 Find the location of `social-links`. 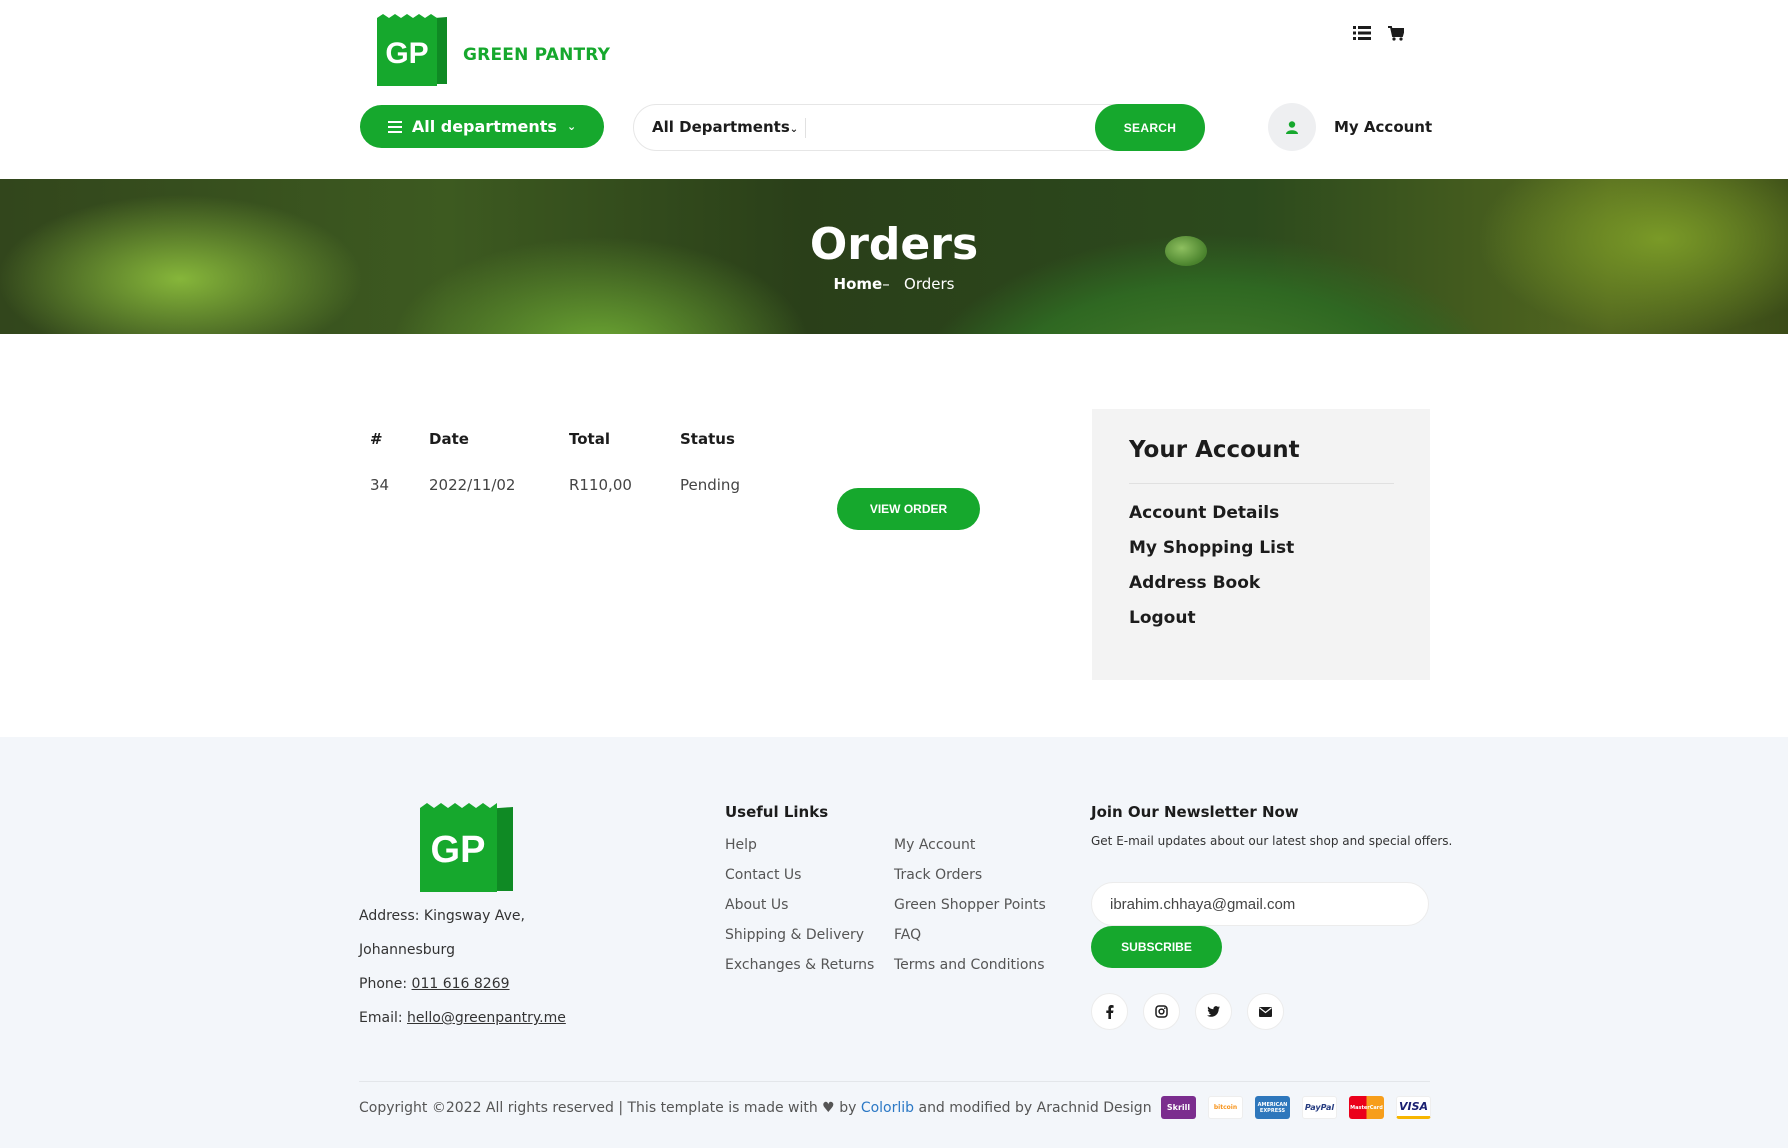

social-links is located at coordinates (1187, 1011).